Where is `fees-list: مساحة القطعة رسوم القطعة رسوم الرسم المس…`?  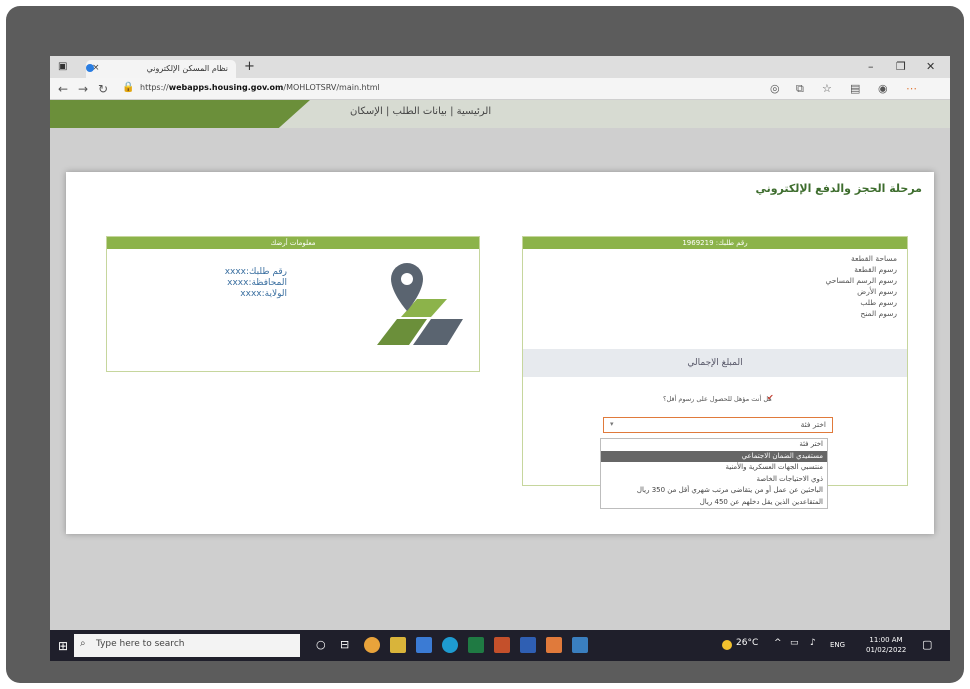 fees-list: مساحة القطعة رسوم القطعة رسوم الرسم المس… is located at coordinates (861, 286).